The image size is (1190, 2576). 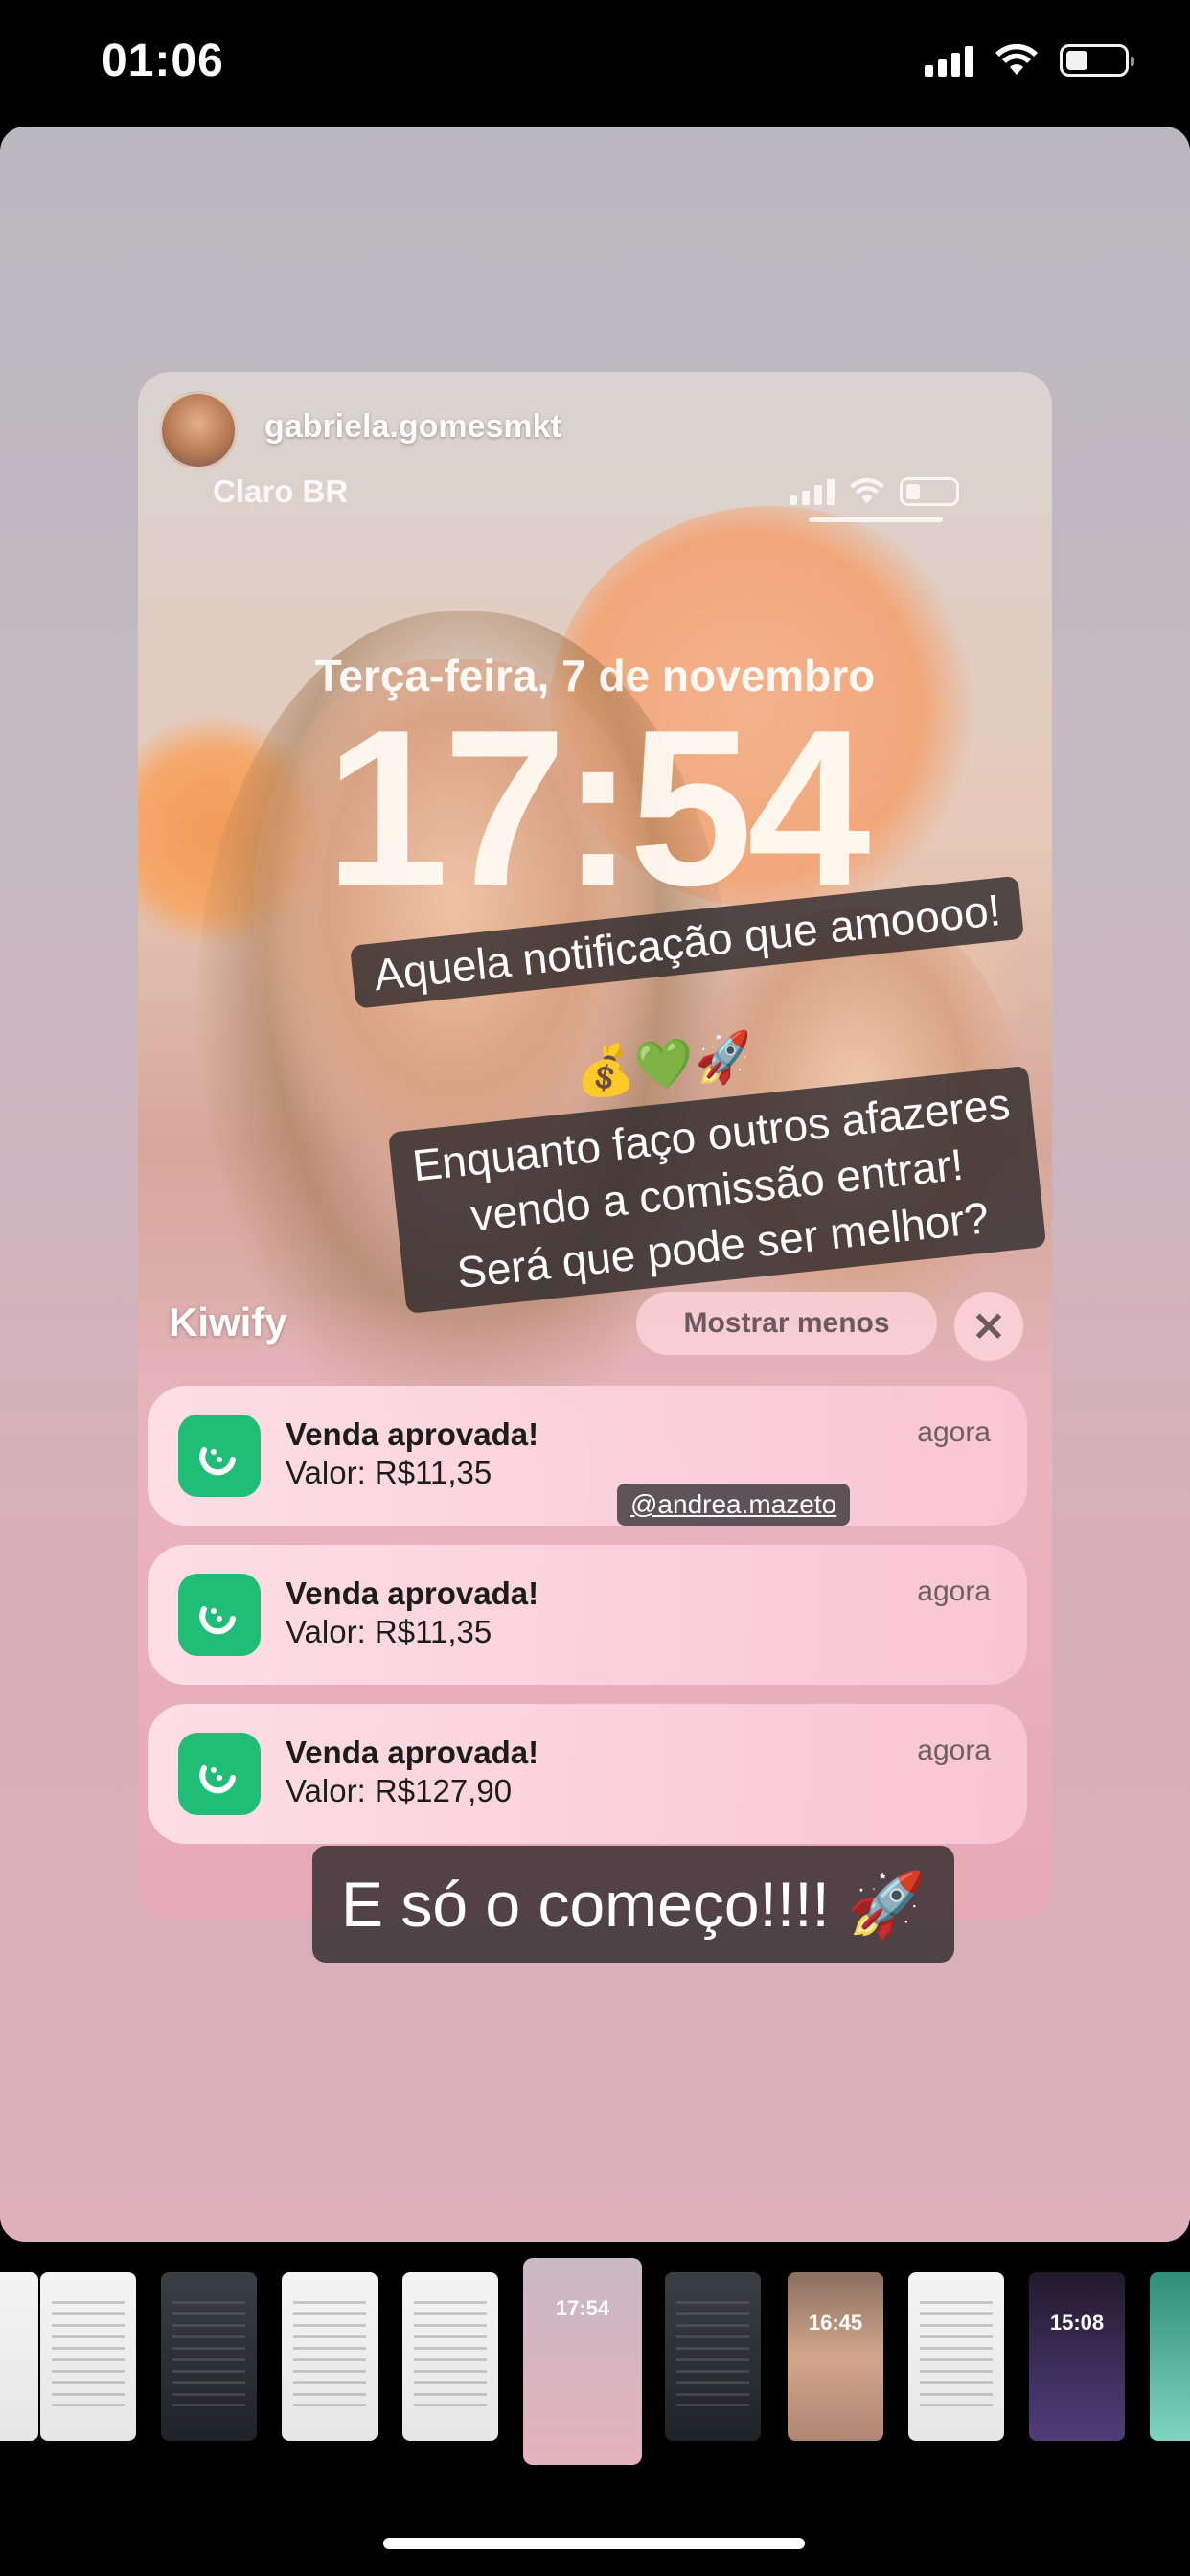 What do you see at coordinates (163, 60) in the screenshot?
I see `status-time: 01:06` at bounding box center [163, 60].